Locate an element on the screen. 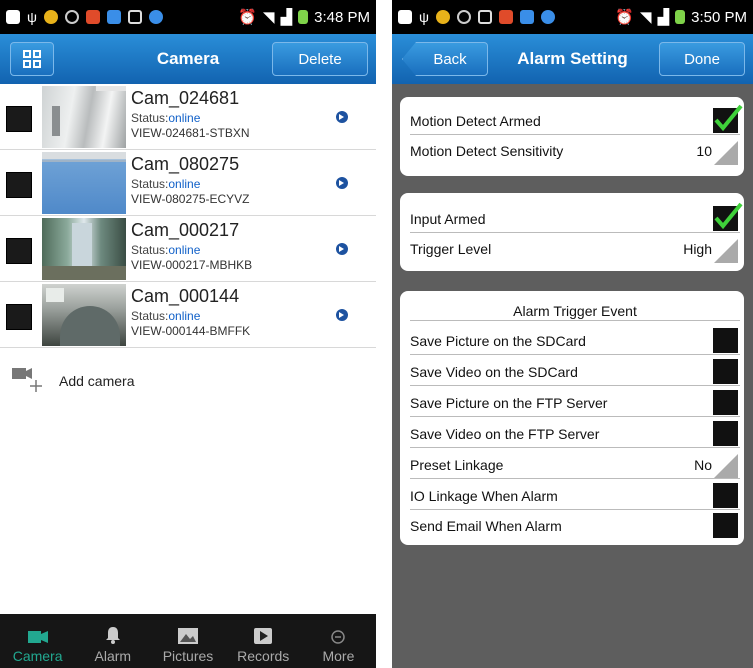  row-label: Save Video on the SDCard is located at coordinates (494, 372).